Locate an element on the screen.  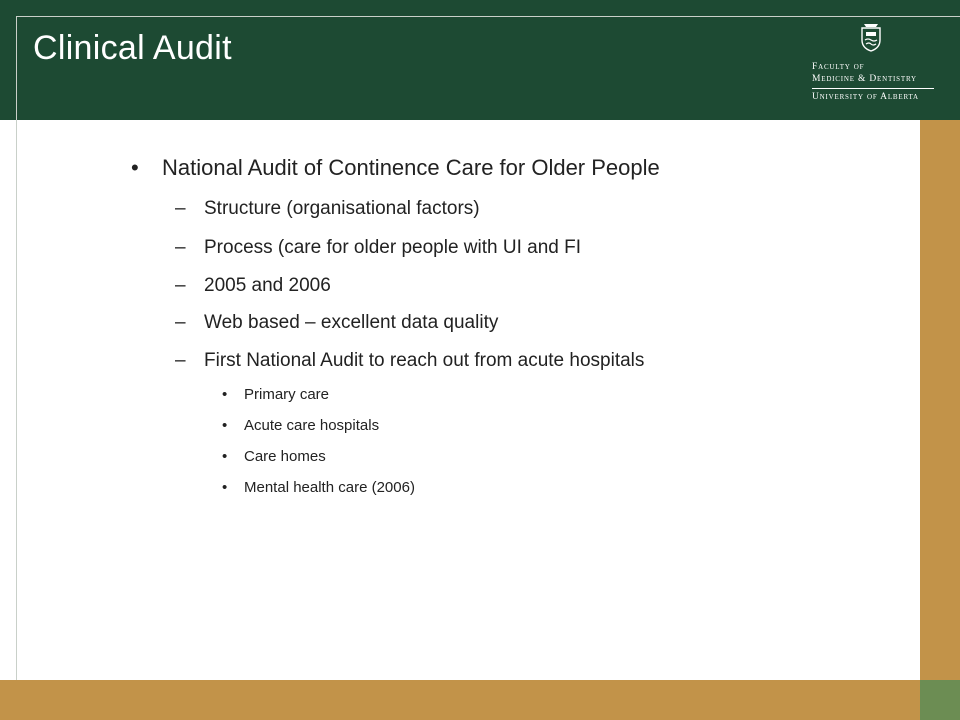
corner-accent-square is located at coordinates (940, 700).